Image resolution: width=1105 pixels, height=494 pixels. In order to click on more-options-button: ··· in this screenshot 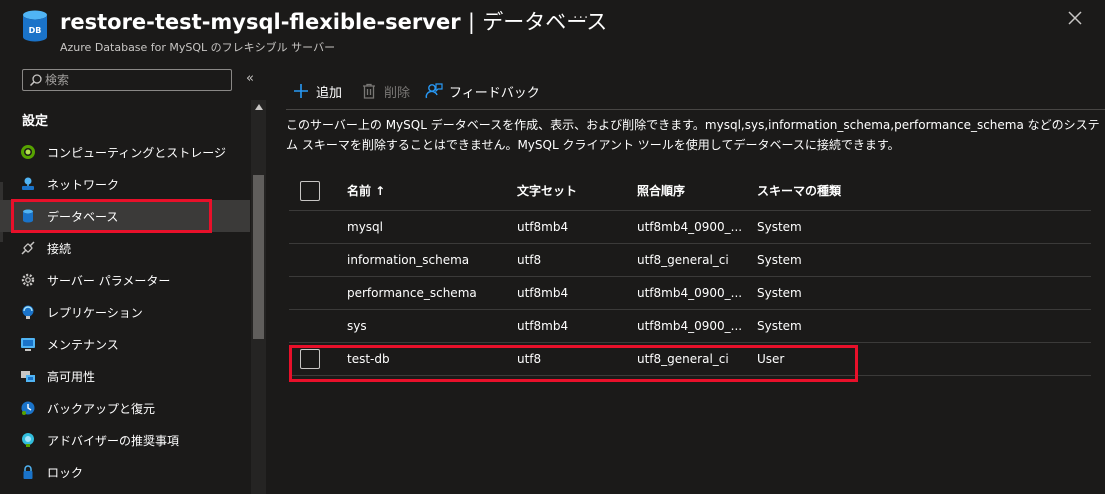, I will do `click(581, 18)`.